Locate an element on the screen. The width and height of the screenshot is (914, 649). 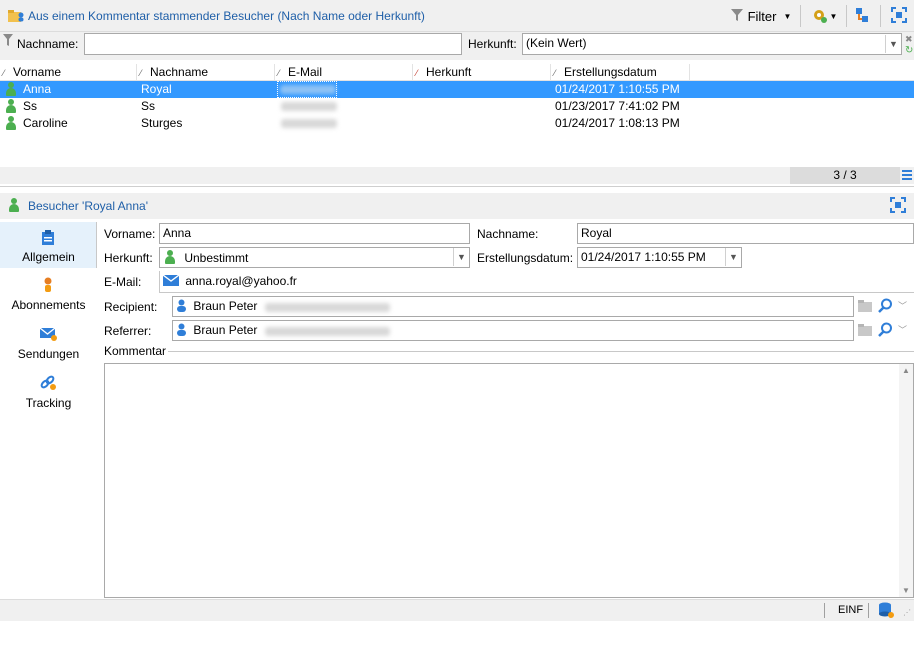
chevron-up-icon: ▲ is located at coordinates (906, 370).